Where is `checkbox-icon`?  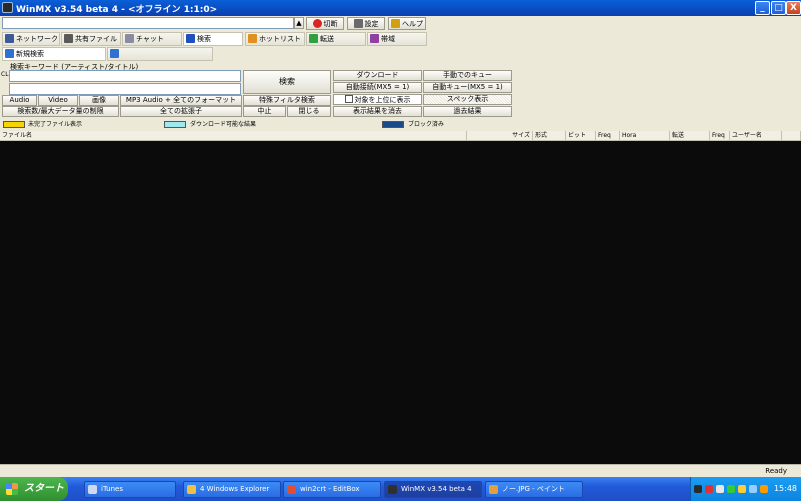 checkbox-icon is located at coordinates (348, 99).